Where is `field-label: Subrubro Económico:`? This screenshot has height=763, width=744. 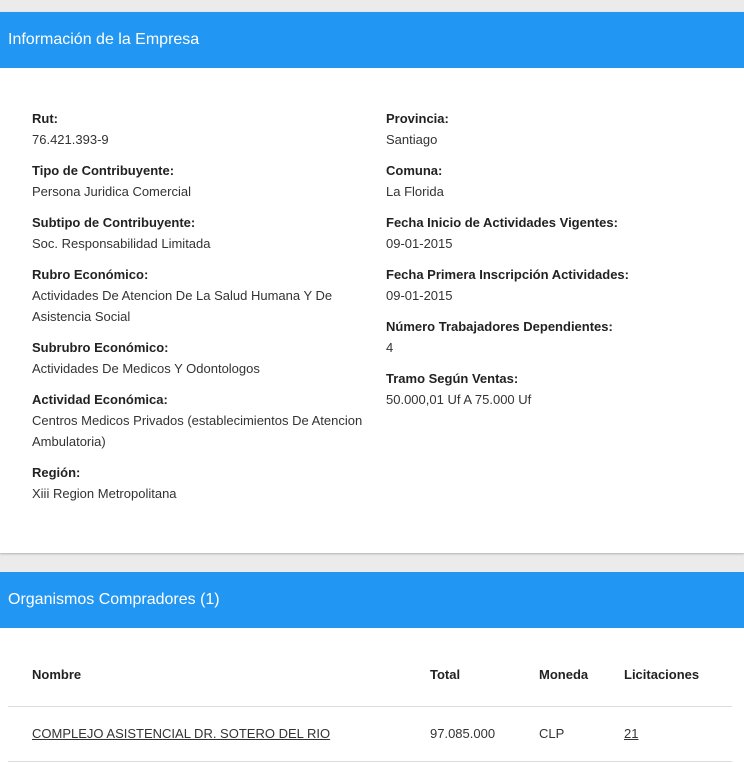
field-label: Subrubro Económico: is located at coordinates (100, 347).